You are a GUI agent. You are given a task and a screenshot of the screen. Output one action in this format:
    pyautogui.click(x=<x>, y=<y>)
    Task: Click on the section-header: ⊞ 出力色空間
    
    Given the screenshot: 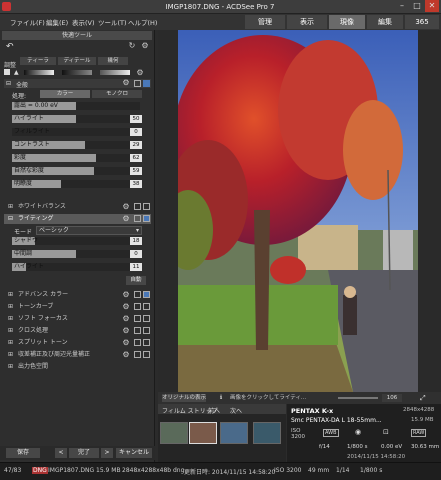 What is the action you would take?
    pyautogui.click(x=77, y=367)
    